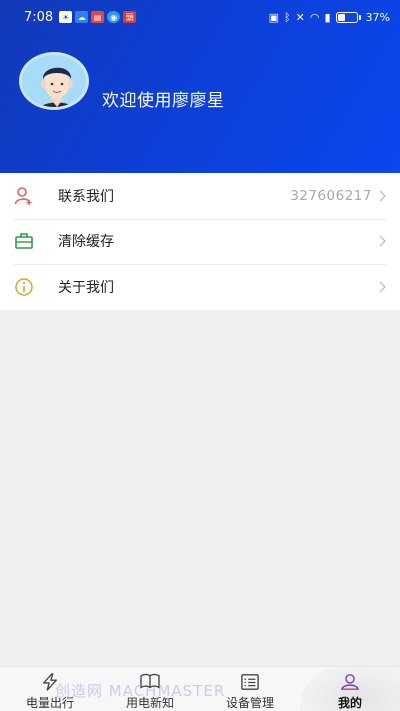 Image resolution: width=400 pixels, height=711 pixels. I want to click on notification-icons: ☀ ☁ ▤ ◉ 頭, so click(98, 17).